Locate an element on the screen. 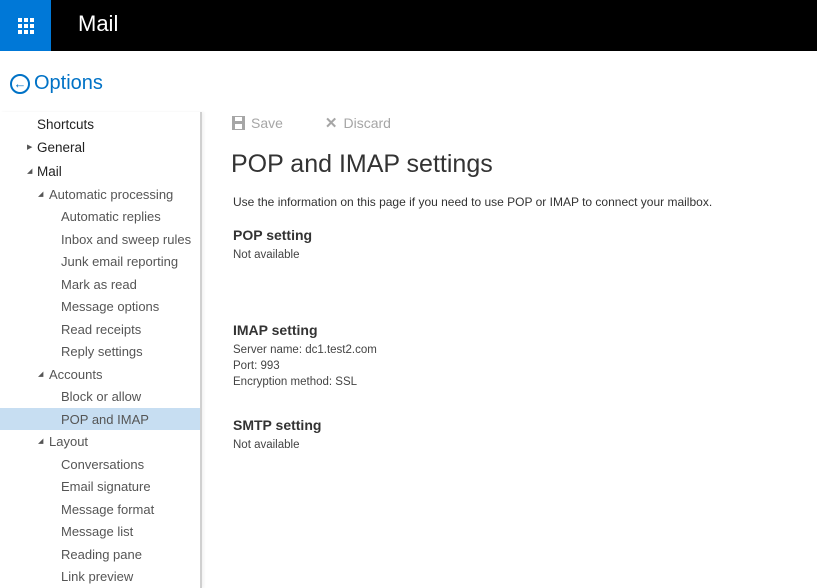 This screenshot has height=588, width=817. sidebar-item-label: Link preview is located at coordinates (97, 576).